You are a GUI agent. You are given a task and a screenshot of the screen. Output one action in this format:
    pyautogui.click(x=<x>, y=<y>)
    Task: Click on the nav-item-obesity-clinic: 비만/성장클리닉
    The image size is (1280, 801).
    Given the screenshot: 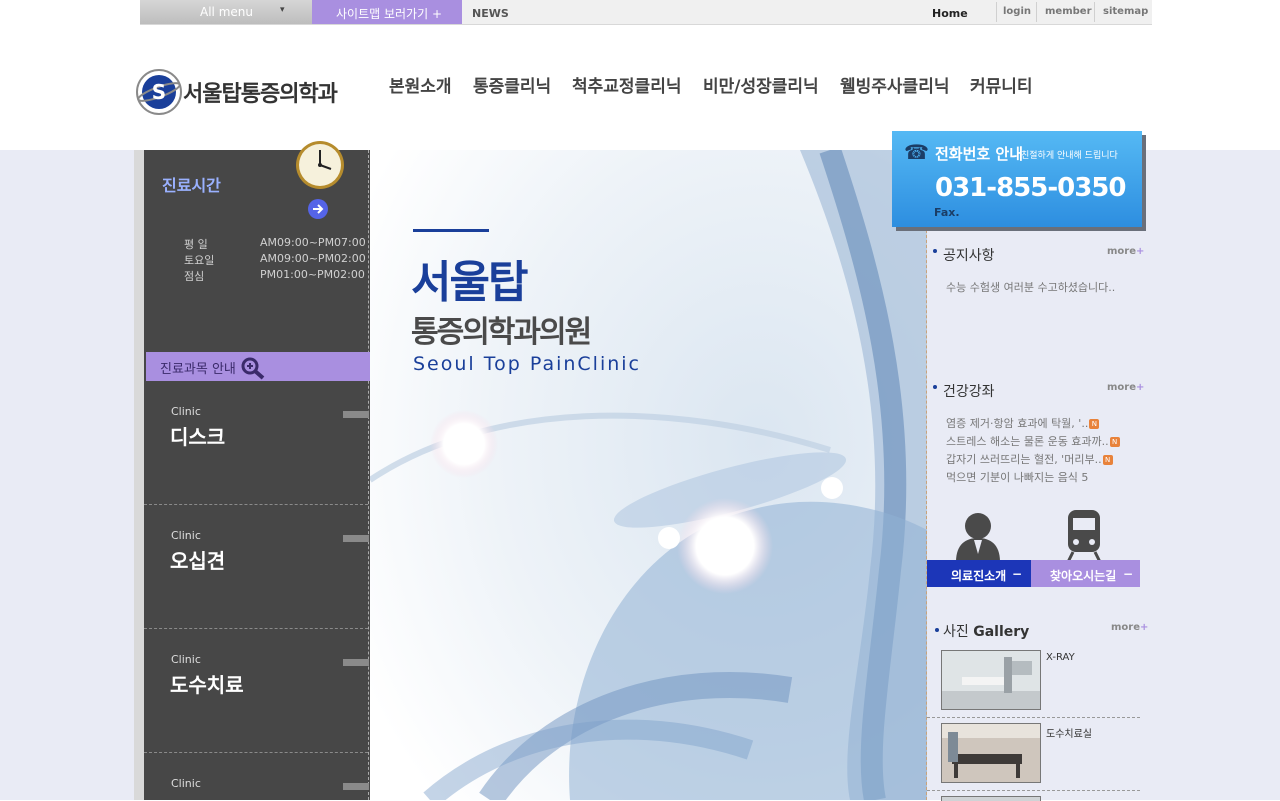 What is the action you would take?
    pyautogui.click(x=761, y=84)
    